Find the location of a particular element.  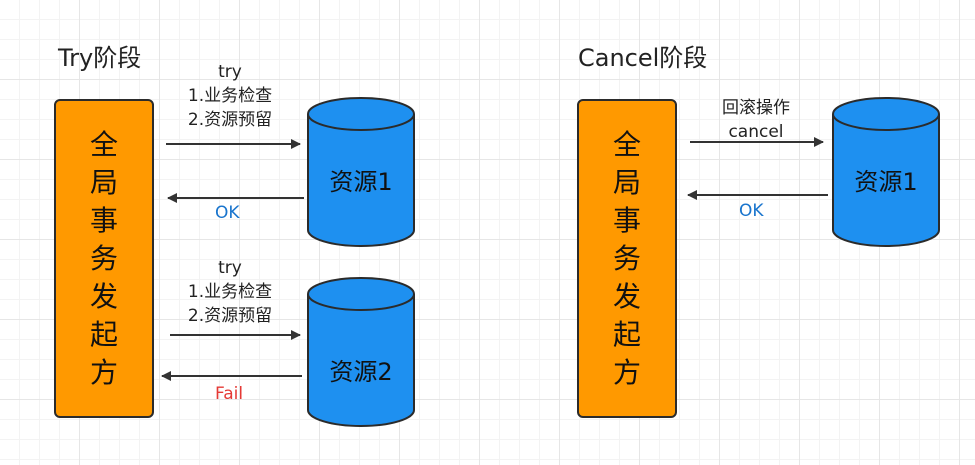

try-reply-label-1: OK is located at coordinates (227, 213).